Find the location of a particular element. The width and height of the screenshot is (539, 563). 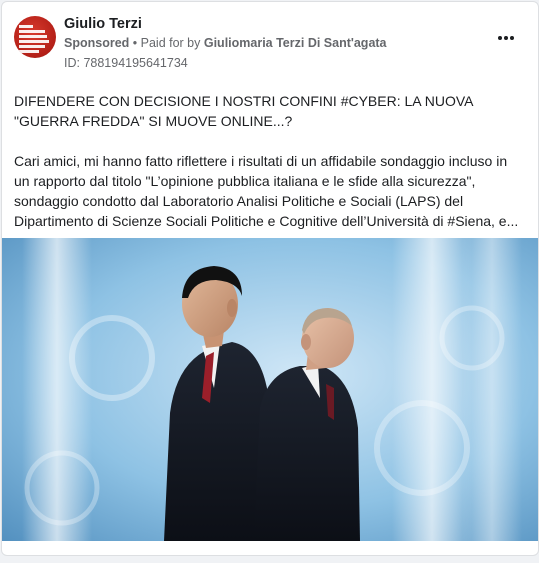

author-name: Giulio Terzi is located at coordinates (103, 24).